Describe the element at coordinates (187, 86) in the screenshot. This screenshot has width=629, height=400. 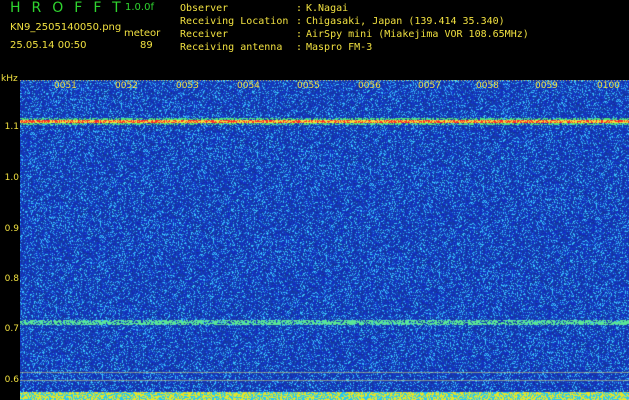
I see `x-tick-label: 0053` at that location.